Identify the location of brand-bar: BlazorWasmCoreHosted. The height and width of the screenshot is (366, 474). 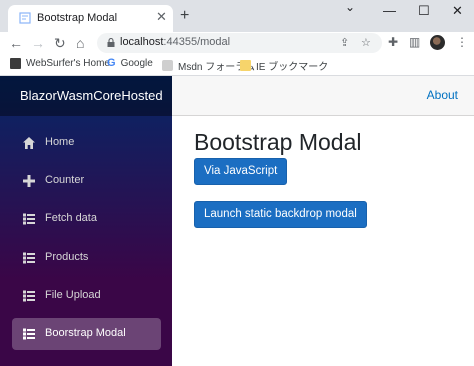
(86, 96).